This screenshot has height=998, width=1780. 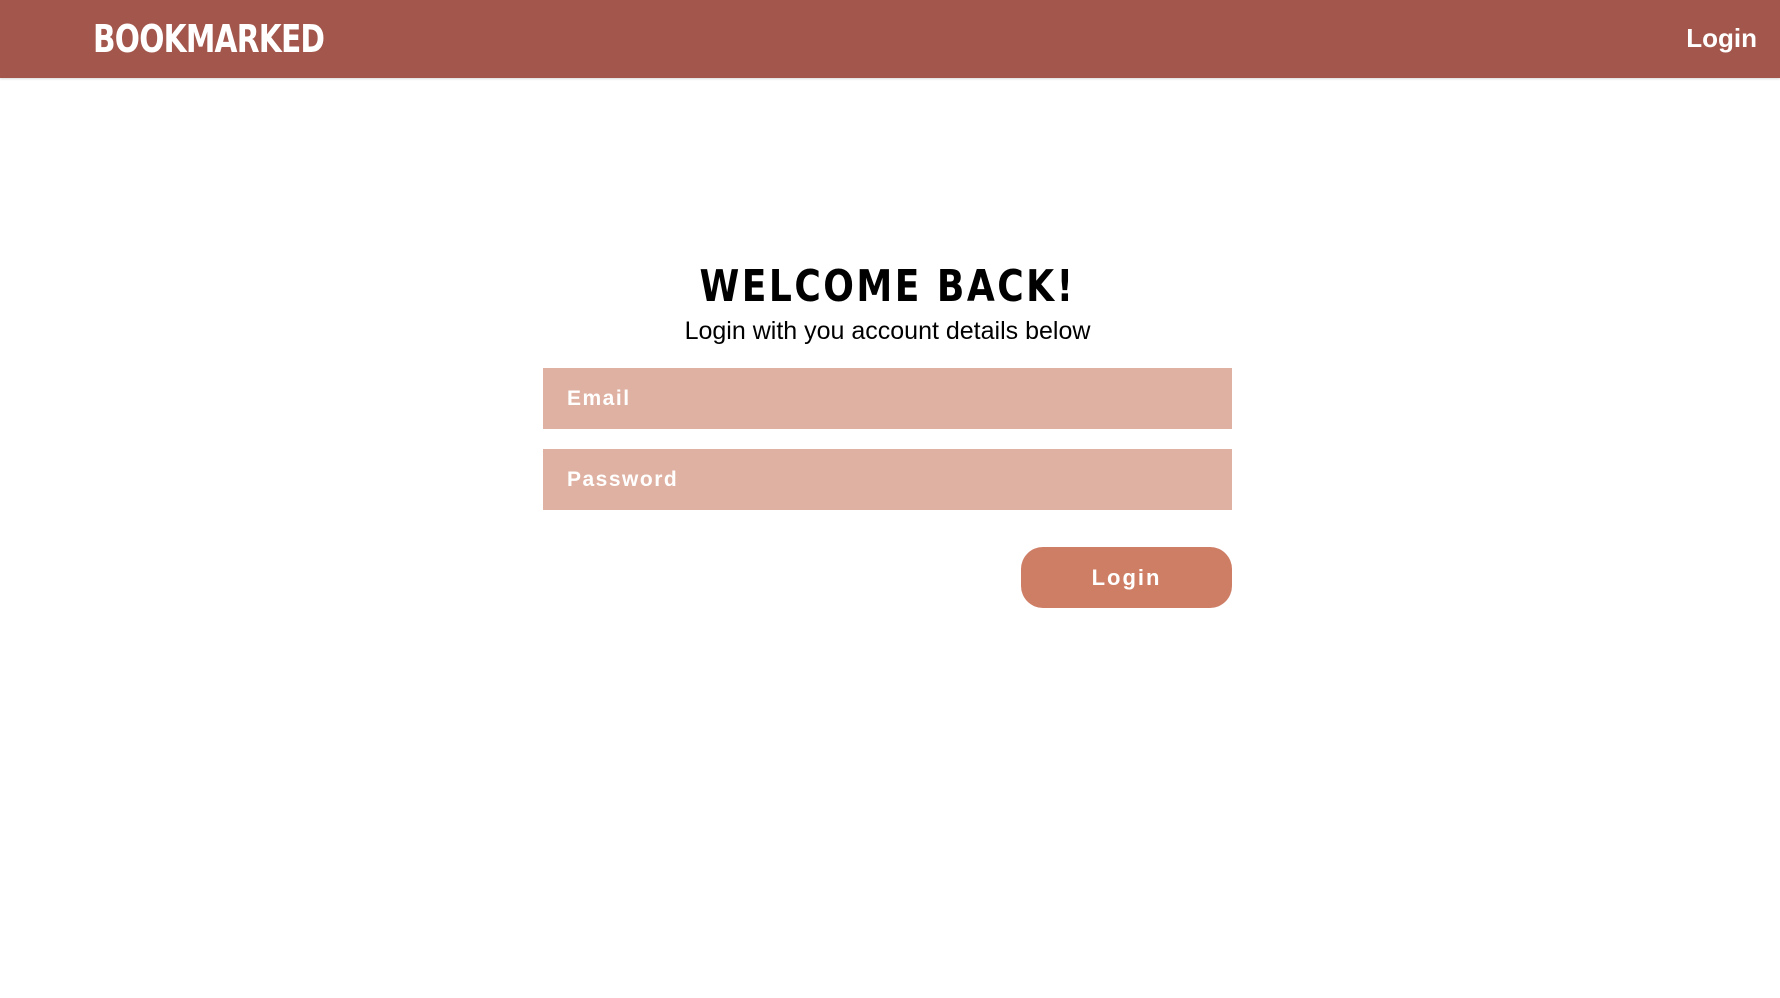 What do you see at coordinates (887, 398) in the screenshot?
I see `email-input` at bounding box center [887, 398].